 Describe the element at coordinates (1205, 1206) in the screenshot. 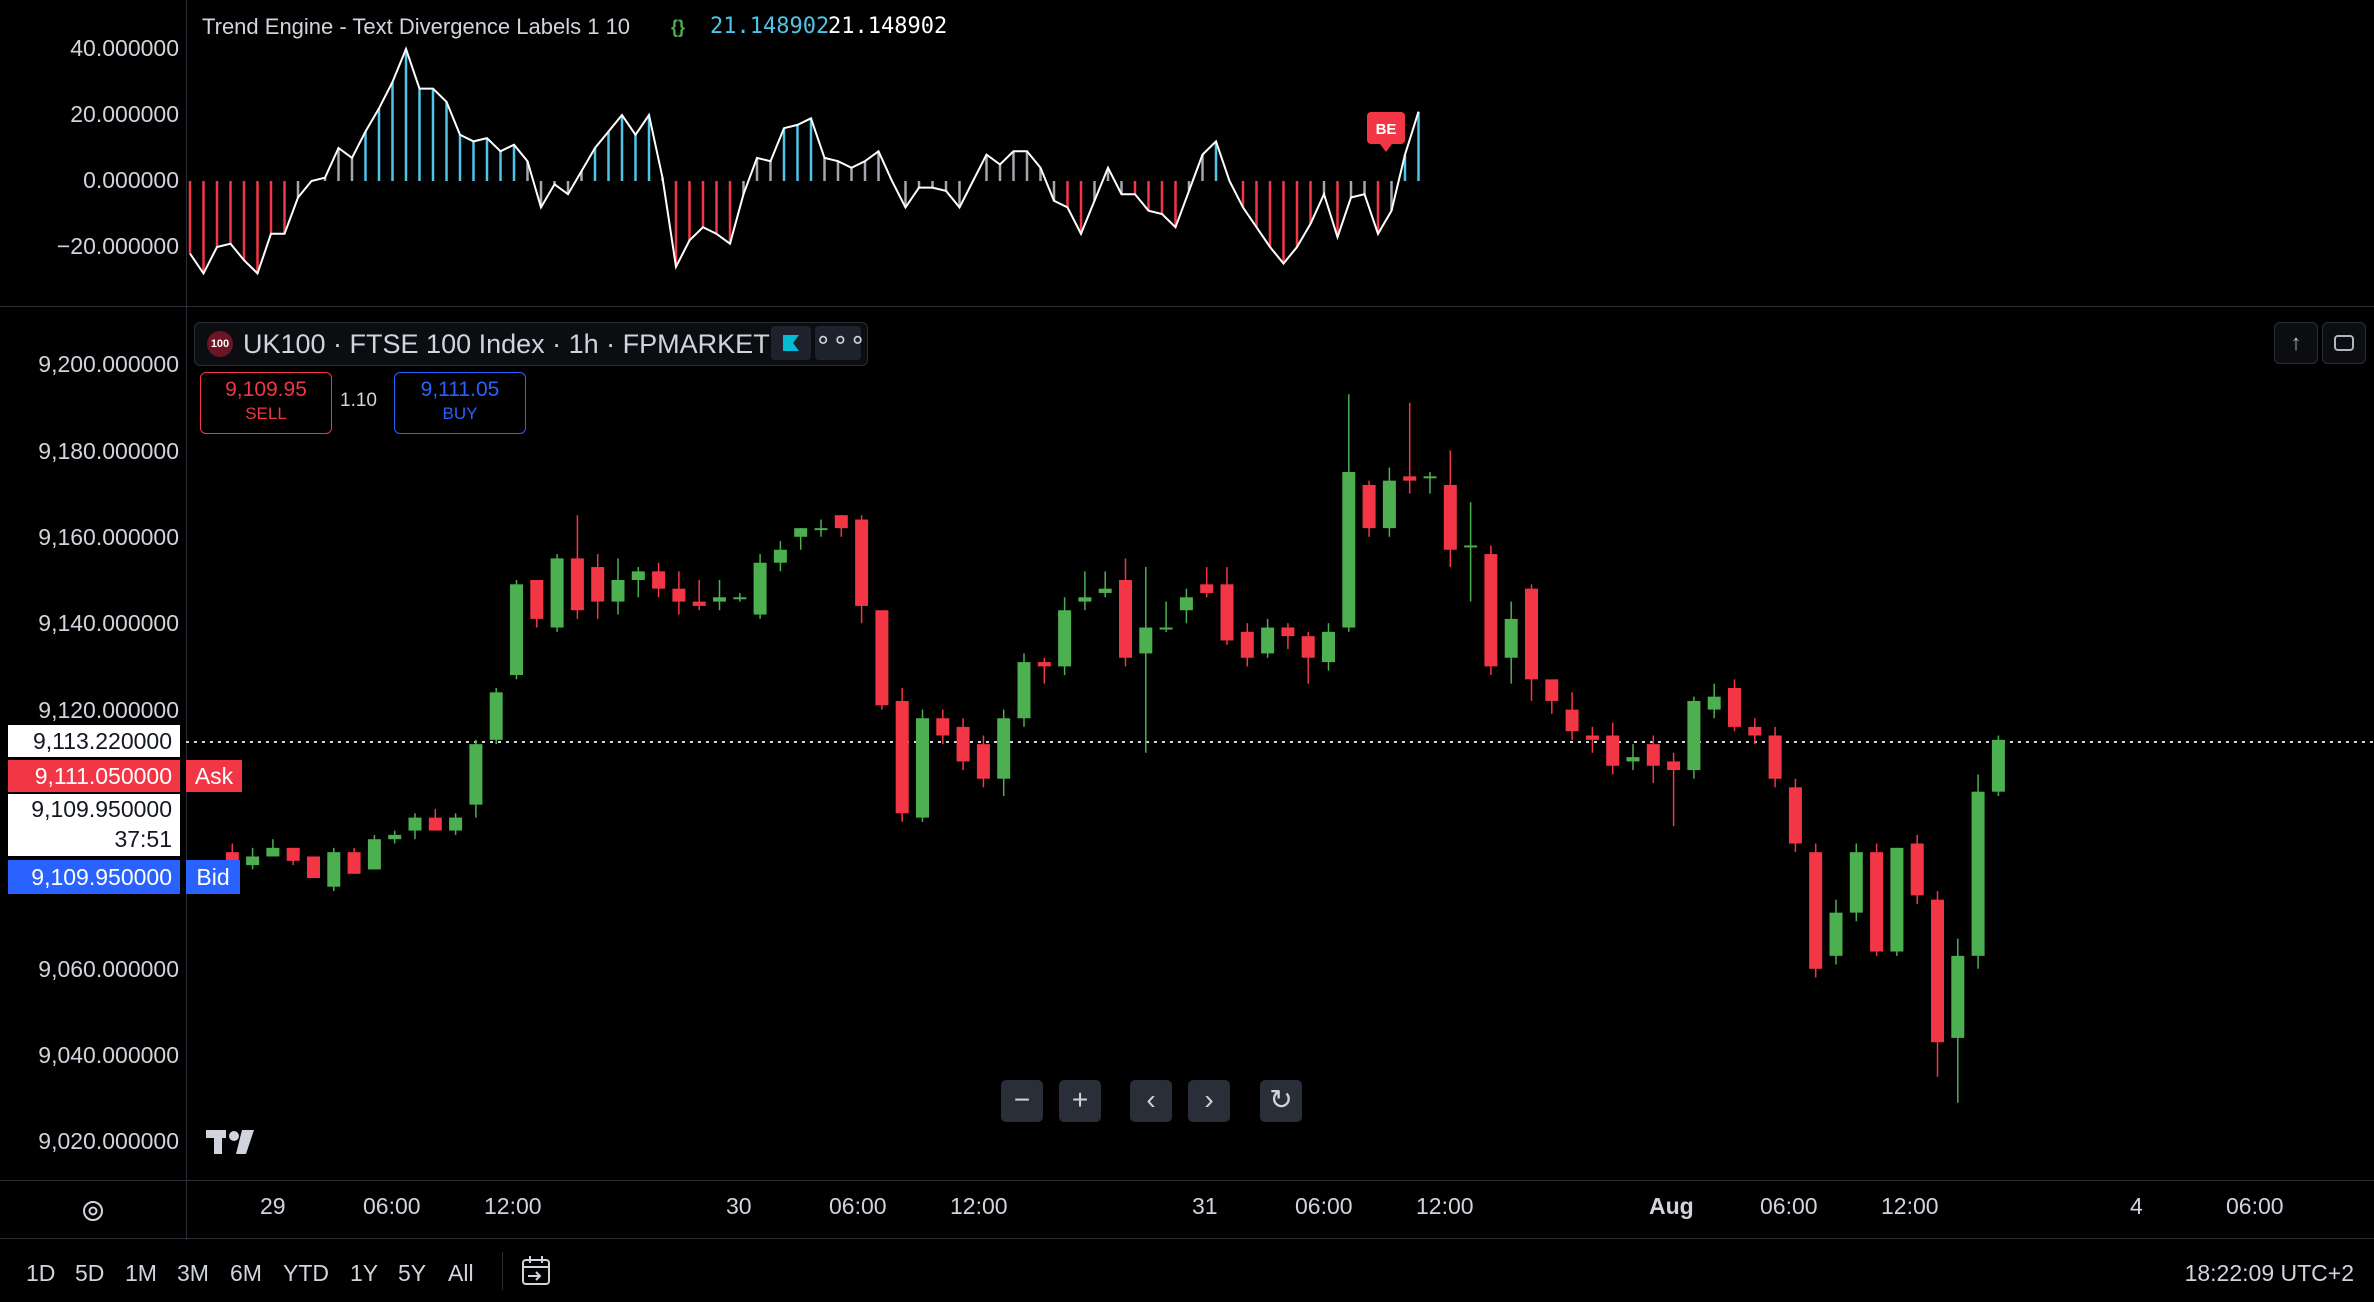

I see `time-axis-label: 31` at that location.